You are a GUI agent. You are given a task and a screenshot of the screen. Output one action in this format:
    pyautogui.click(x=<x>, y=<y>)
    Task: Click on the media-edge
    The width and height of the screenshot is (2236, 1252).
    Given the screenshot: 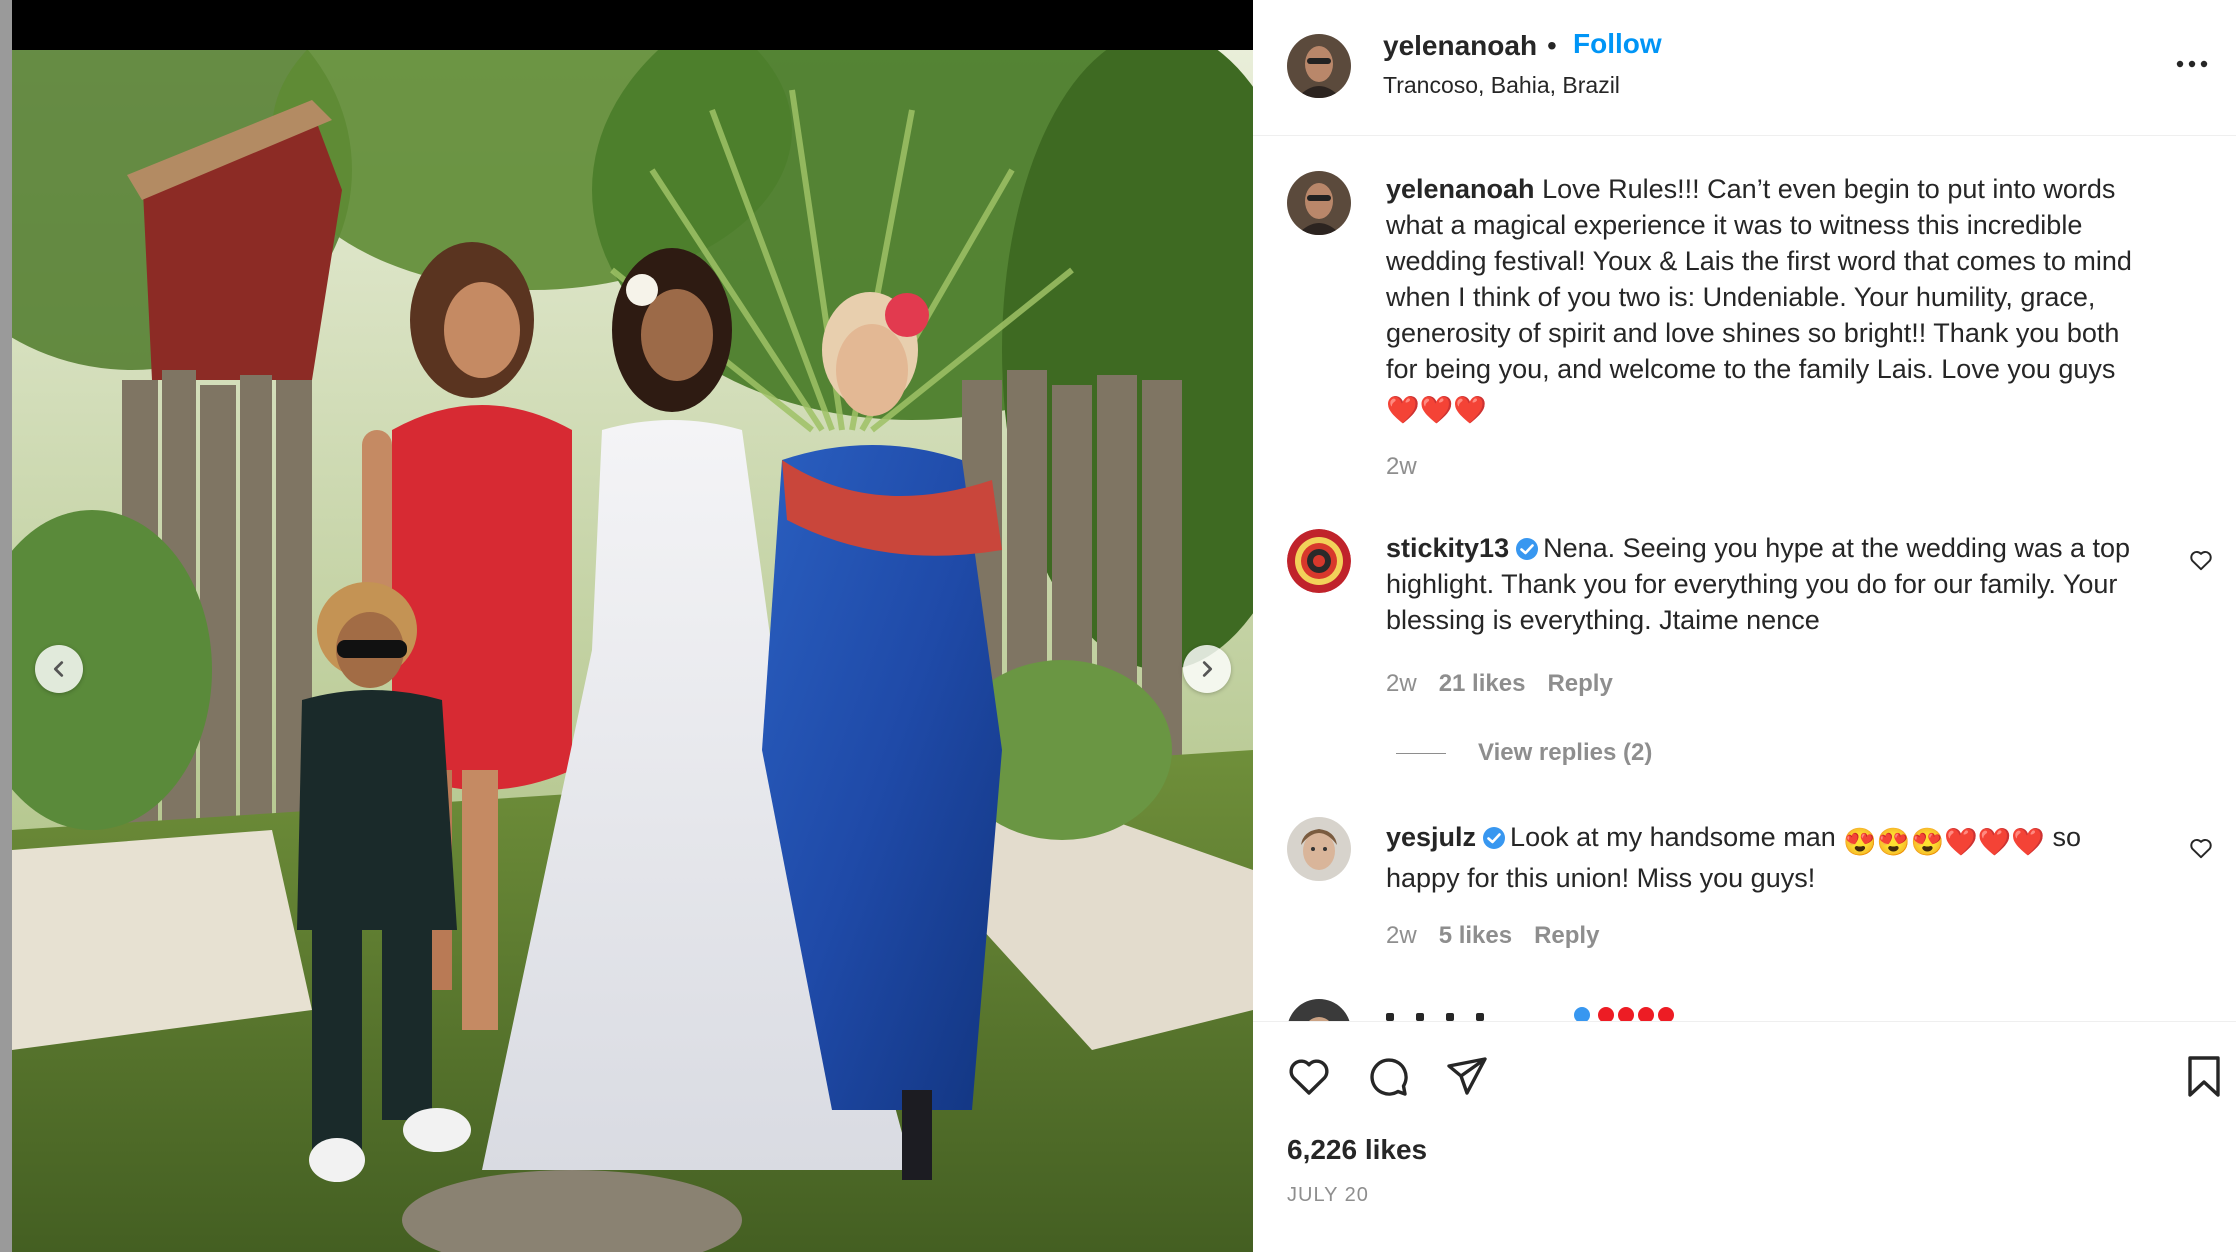 What is the action you would take?
    pyautogui.click(x=6, y=626)
    